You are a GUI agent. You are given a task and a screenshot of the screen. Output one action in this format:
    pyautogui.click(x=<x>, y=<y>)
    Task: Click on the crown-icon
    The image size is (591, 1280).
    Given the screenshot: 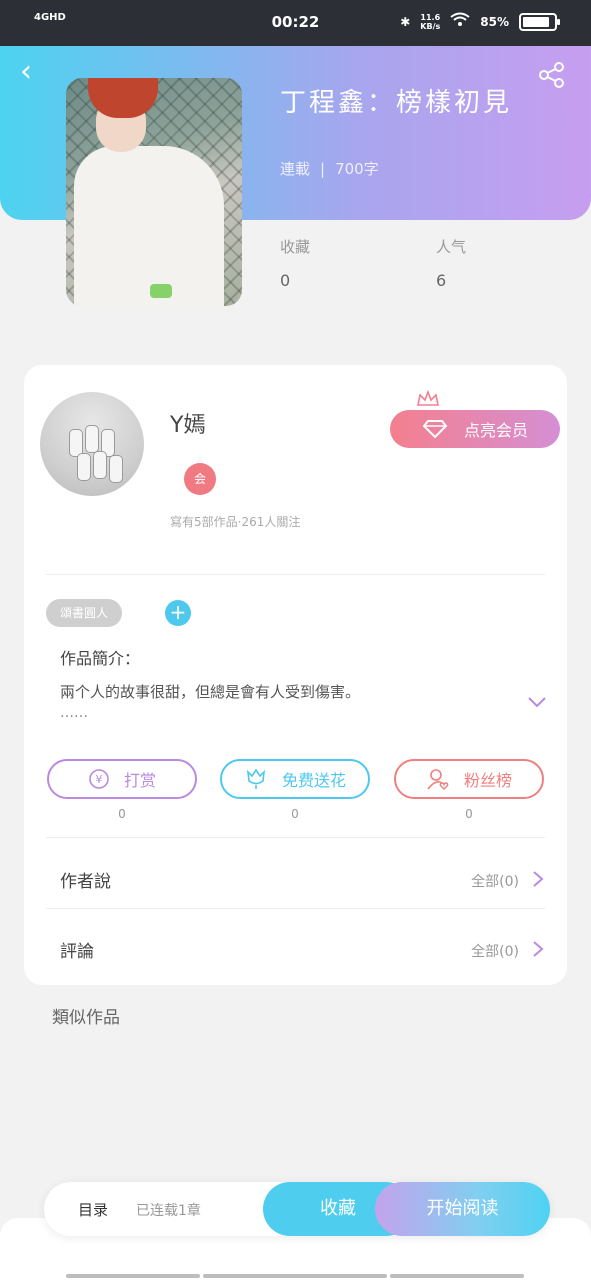 What is the action you would take?
    pyautogui.click(x=428, y=397)
    